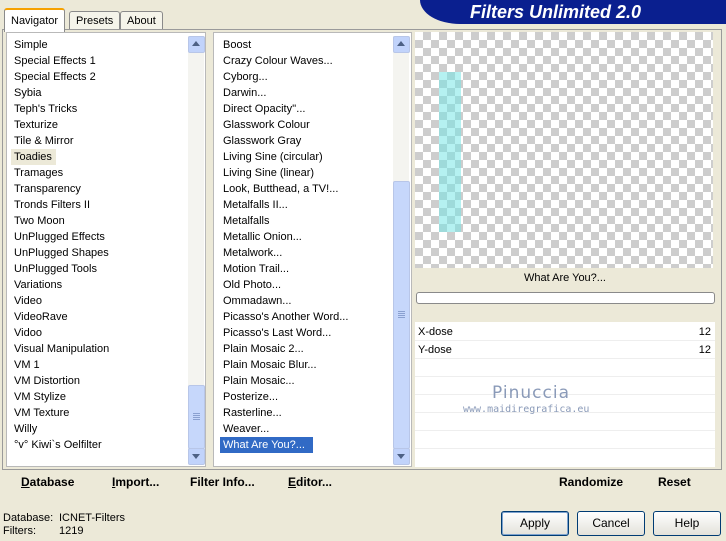 The image size is (726, 541). I want to click on status-filters: Filters: 1219, so click(43, 531).